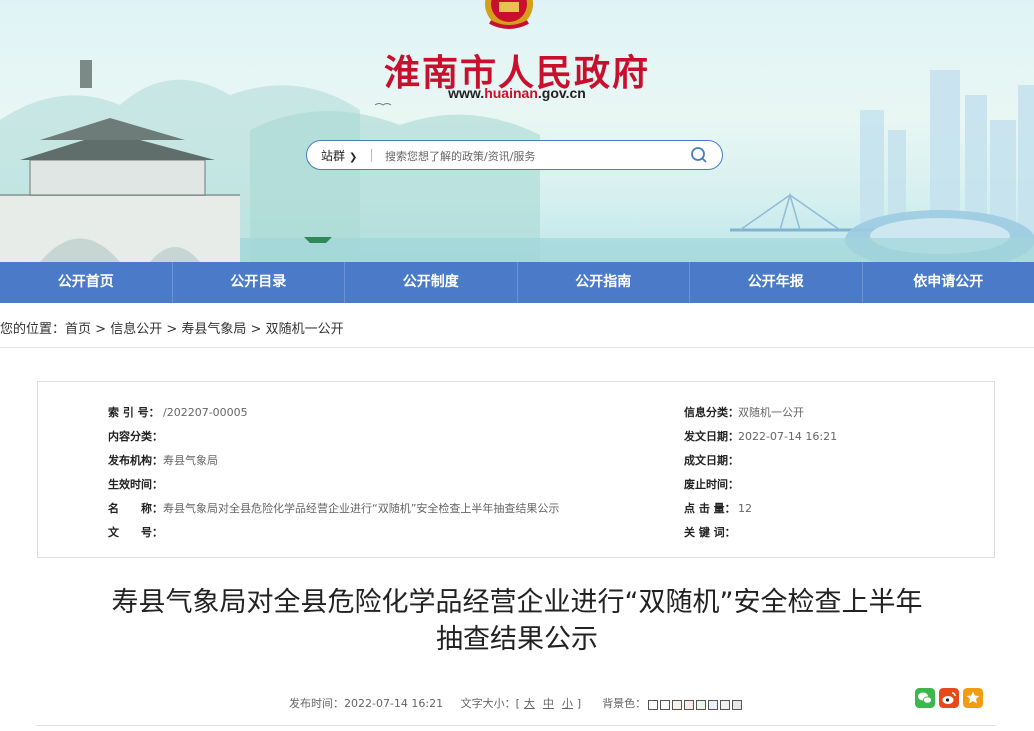 This screenshot has height=731, width=1034. Describe the element at coordinates (259, 282) in the screenshot. I see `nav-item-catalog: 公开目录` at that location.